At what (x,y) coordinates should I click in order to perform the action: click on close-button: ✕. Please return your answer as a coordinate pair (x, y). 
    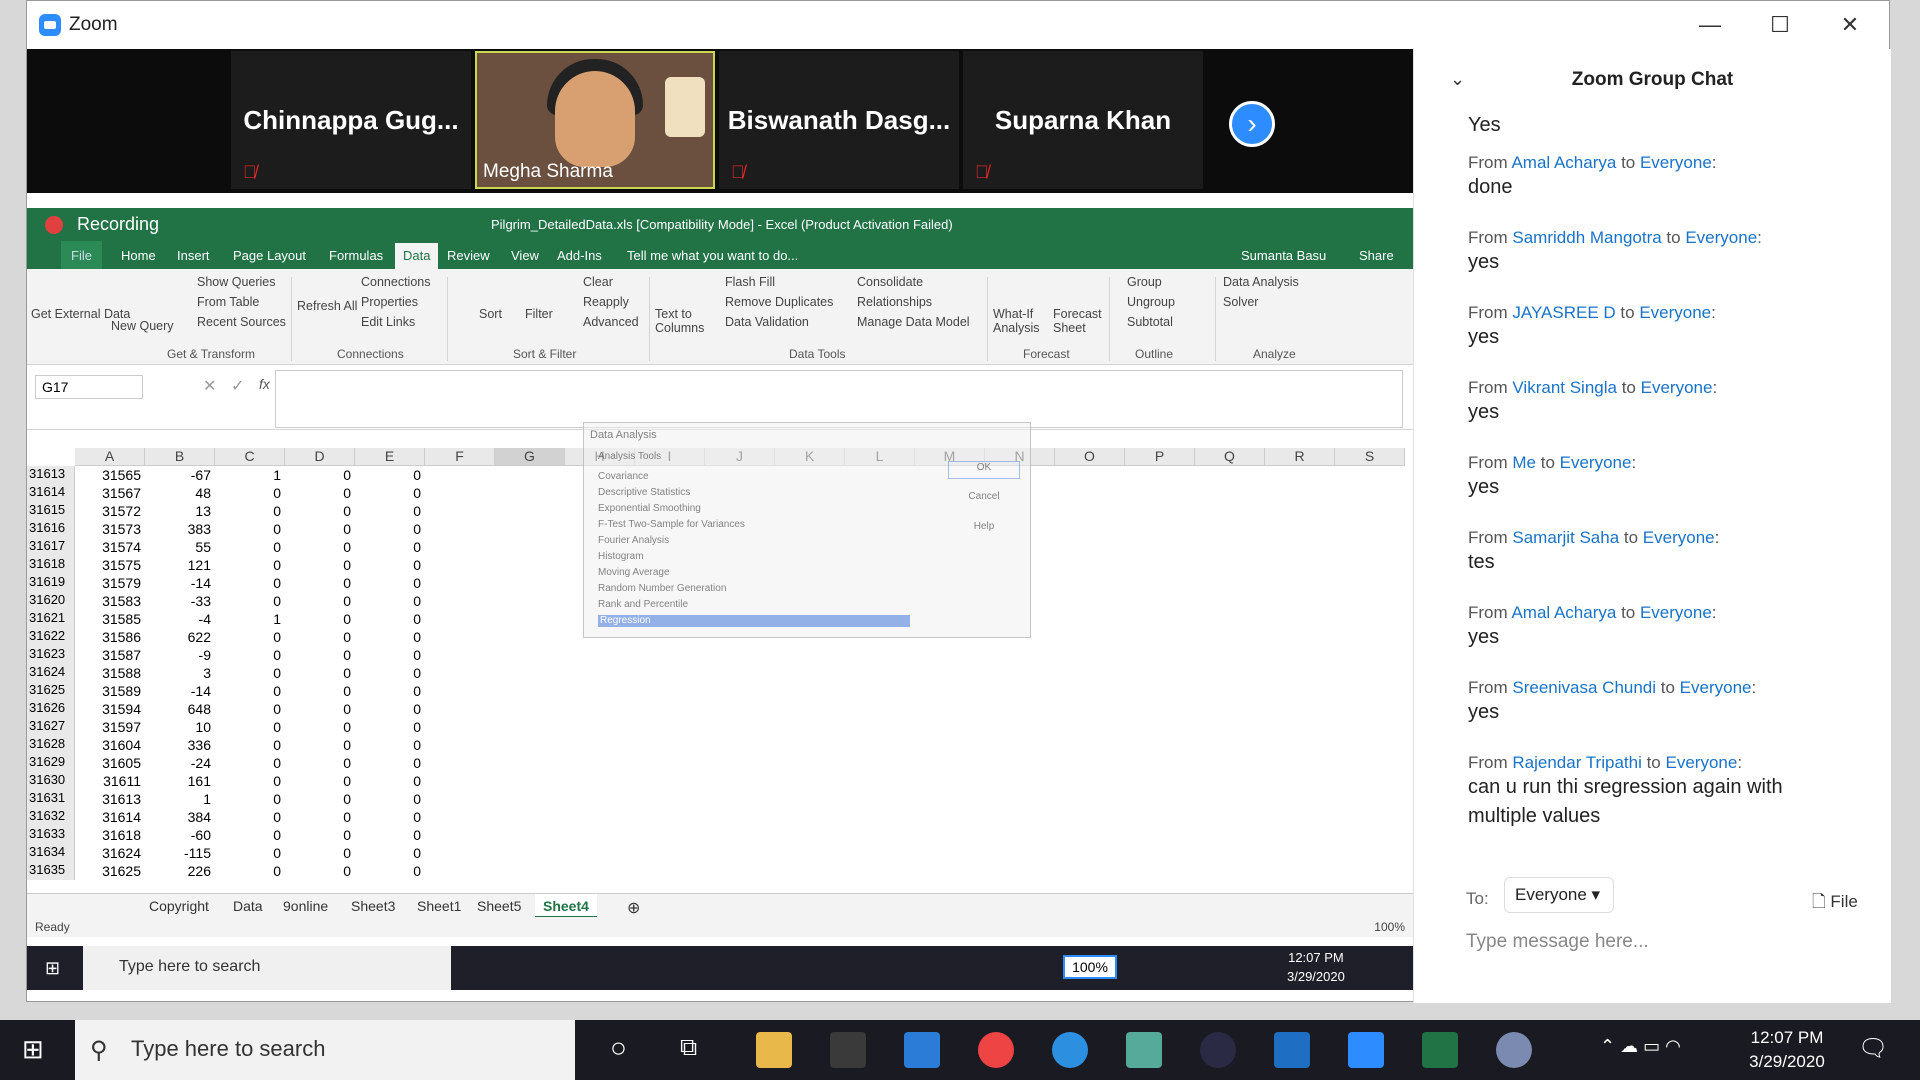
    Looking at the image, I should click on (1850, 25).